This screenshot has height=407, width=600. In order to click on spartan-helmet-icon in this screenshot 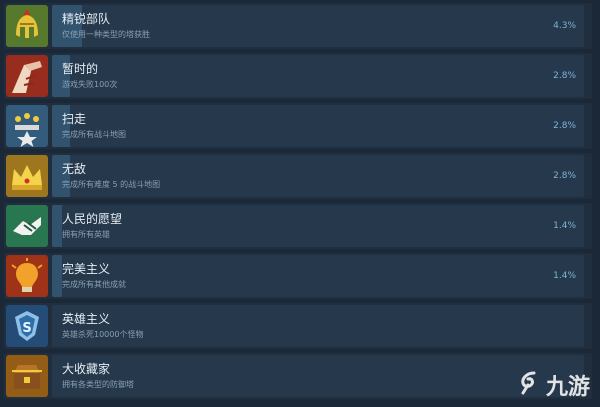, I will do `click(27, 26)`.